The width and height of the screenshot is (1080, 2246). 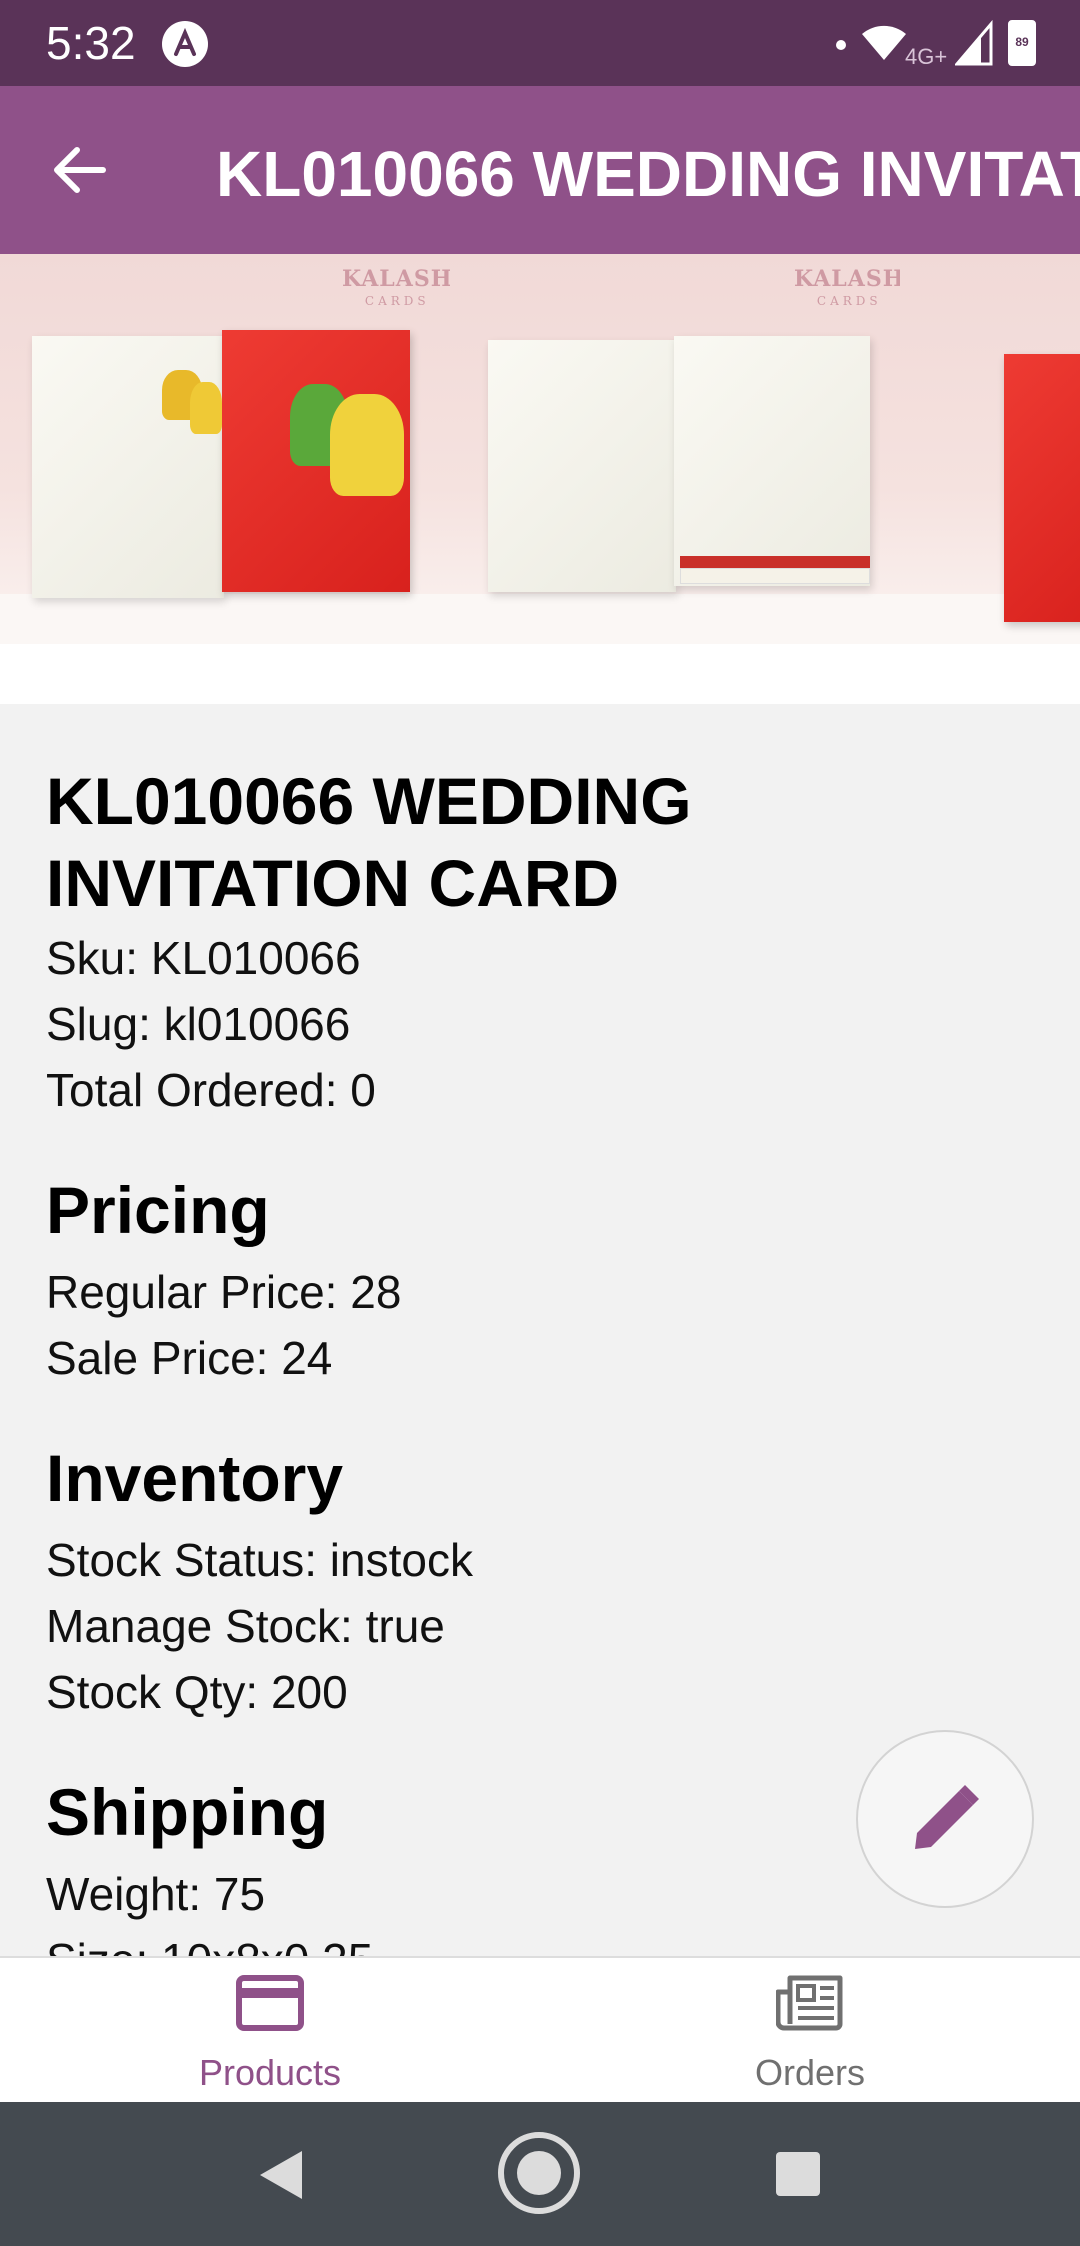 I want to click on nav-products-tab: Products, so click(x=270, y=2031).